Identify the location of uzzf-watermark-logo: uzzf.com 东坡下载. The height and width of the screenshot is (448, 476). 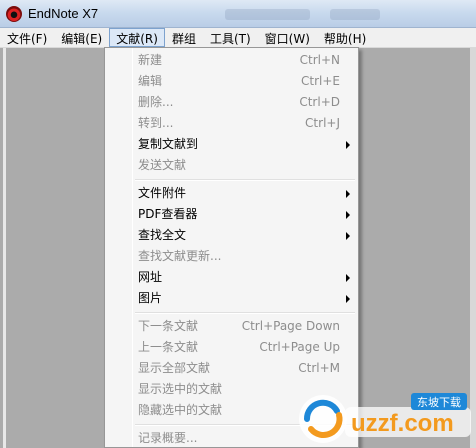
(385, 418).